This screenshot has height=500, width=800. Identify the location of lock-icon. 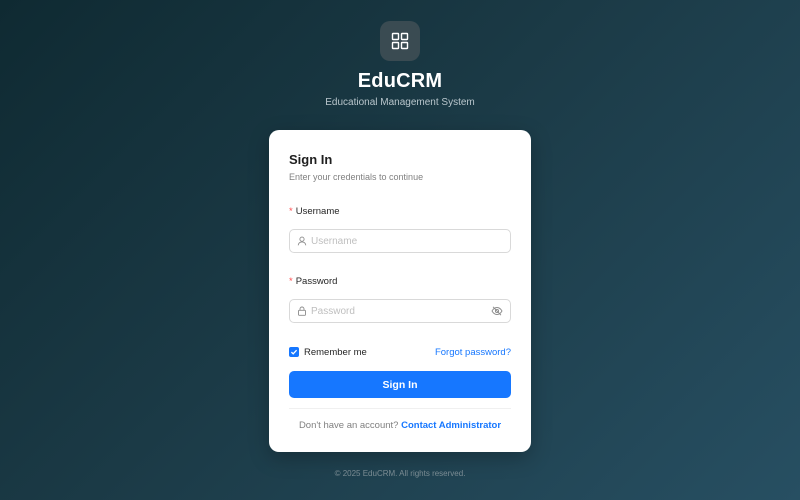
(302, 311).